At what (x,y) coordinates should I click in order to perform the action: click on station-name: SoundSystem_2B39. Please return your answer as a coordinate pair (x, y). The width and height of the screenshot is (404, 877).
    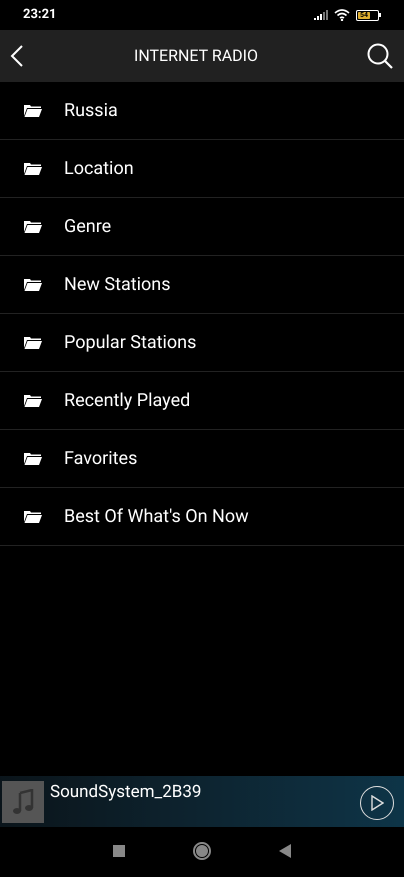
    Looking at the image, I should click on (126, 792).